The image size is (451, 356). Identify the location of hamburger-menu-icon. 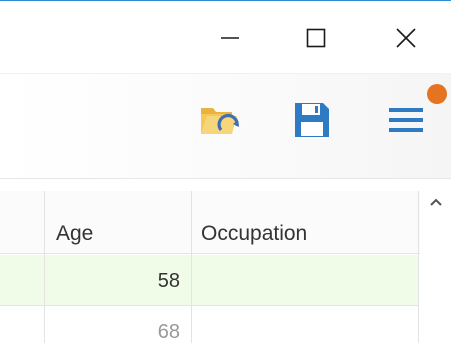
(406, 120).